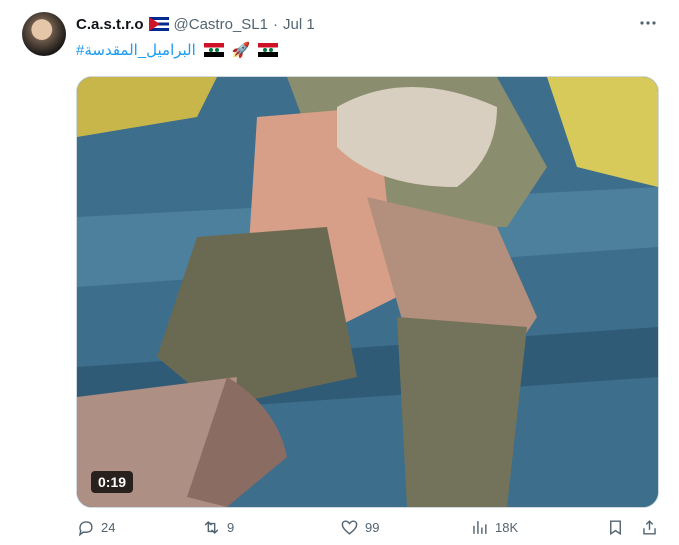 This screenshot has height=545, width=679. Describe the element at coordinates (299, 24) in the screenshot. I see `tweet-date: Jul 1` at that location.